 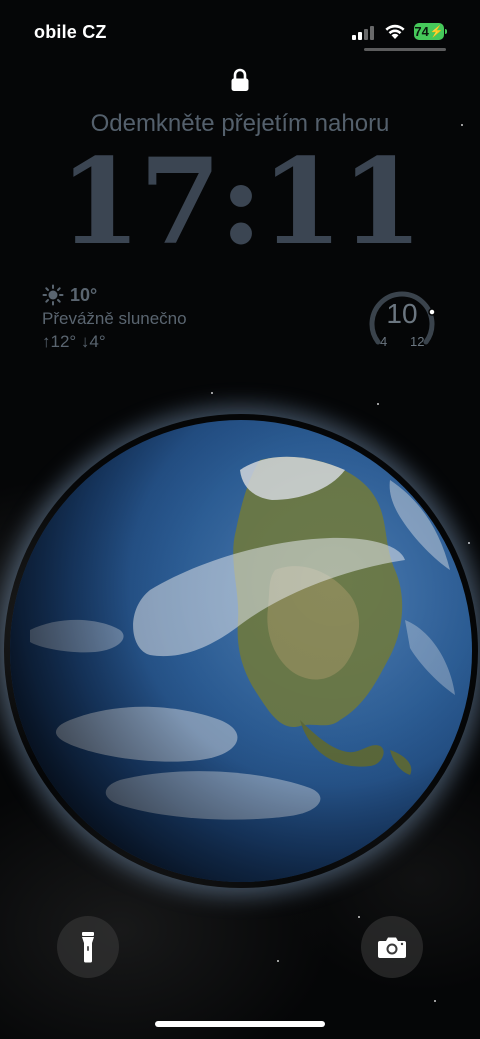 I want to click on flashlight-icon, so click(x=88, y=947).